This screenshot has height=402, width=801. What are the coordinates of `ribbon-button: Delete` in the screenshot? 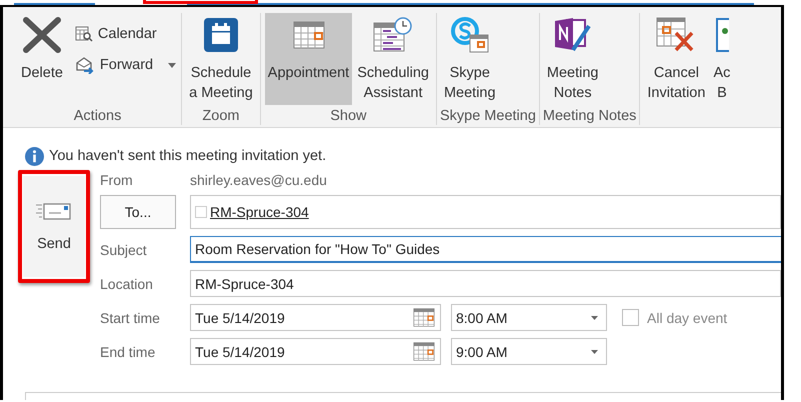 It's located at (42, 59).